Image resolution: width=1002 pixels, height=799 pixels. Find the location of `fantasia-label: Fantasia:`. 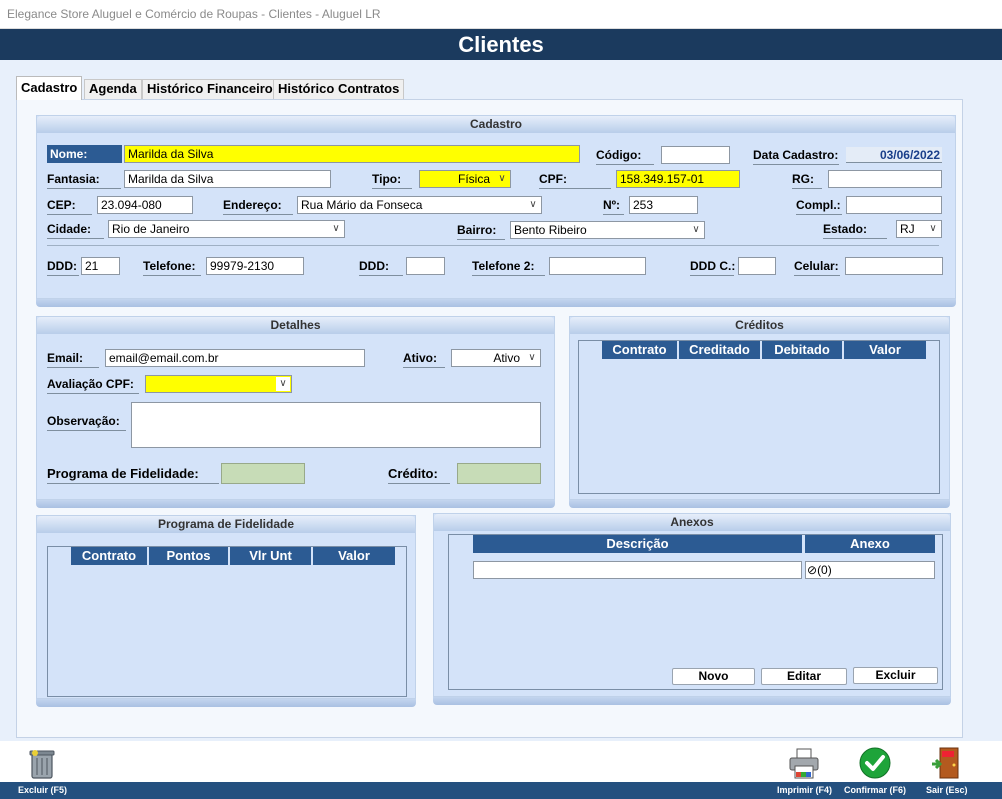

fantasia-label: Fantasia: is located at coordinates (84, 180).